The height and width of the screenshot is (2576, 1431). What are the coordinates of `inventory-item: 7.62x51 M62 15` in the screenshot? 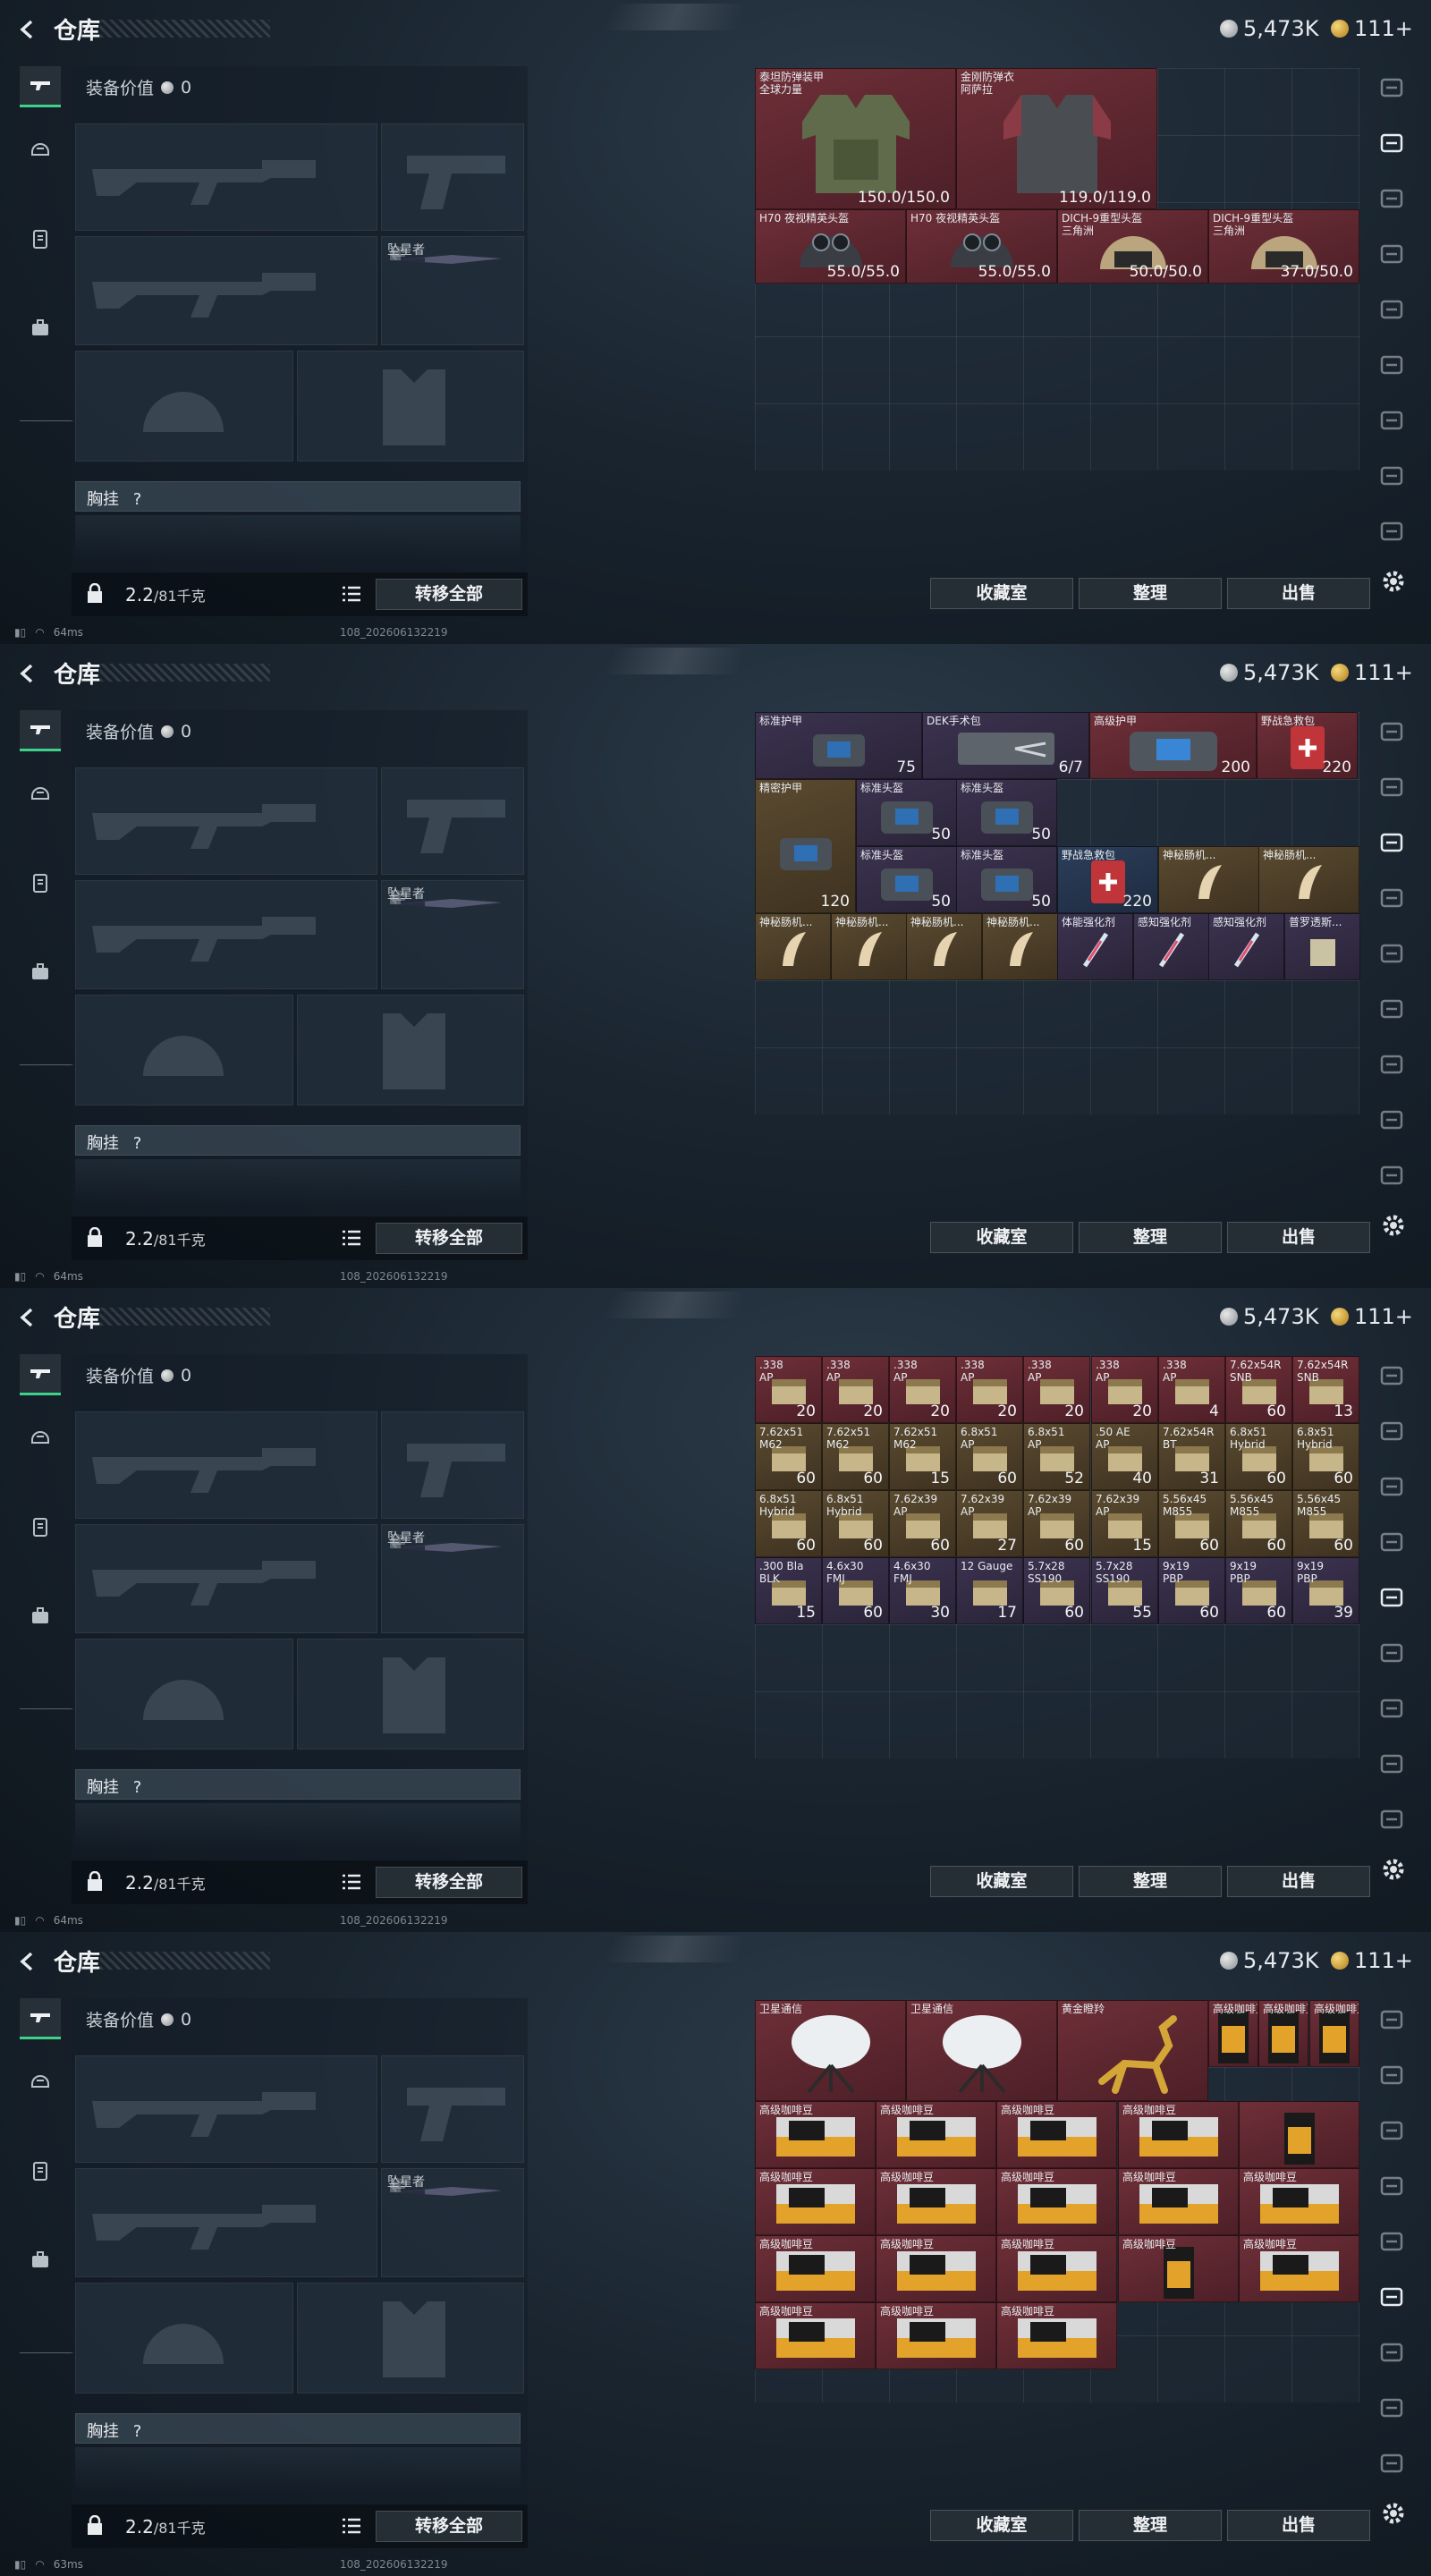 It's located at (923, 1456).